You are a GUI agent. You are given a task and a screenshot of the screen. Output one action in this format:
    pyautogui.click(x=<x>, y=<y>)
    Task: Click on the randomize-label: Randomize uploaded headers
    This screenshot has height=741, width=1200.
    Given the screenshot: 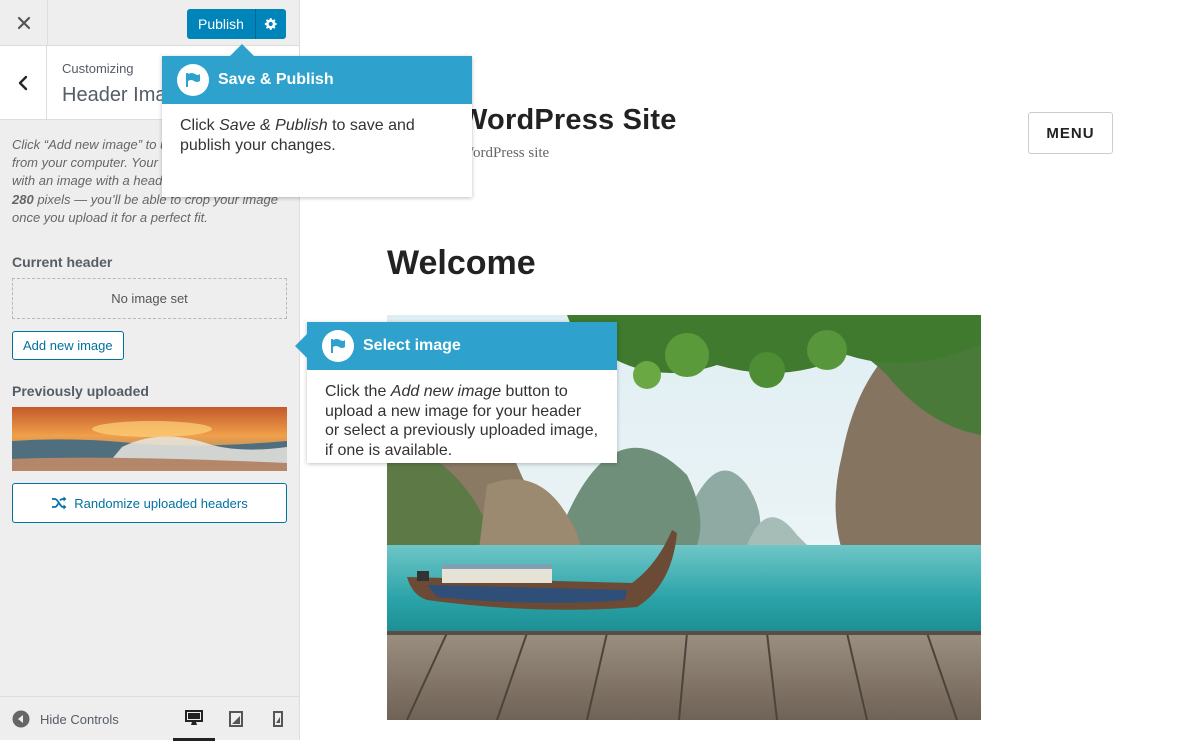 What is the action you would take?
    pyautogui.click(x=161, y=503)
    